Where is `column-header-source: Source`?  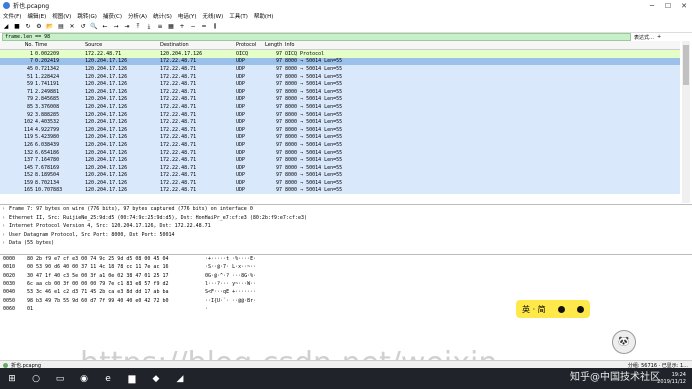
column-header-source: Source is located at coordinates (122, 45).